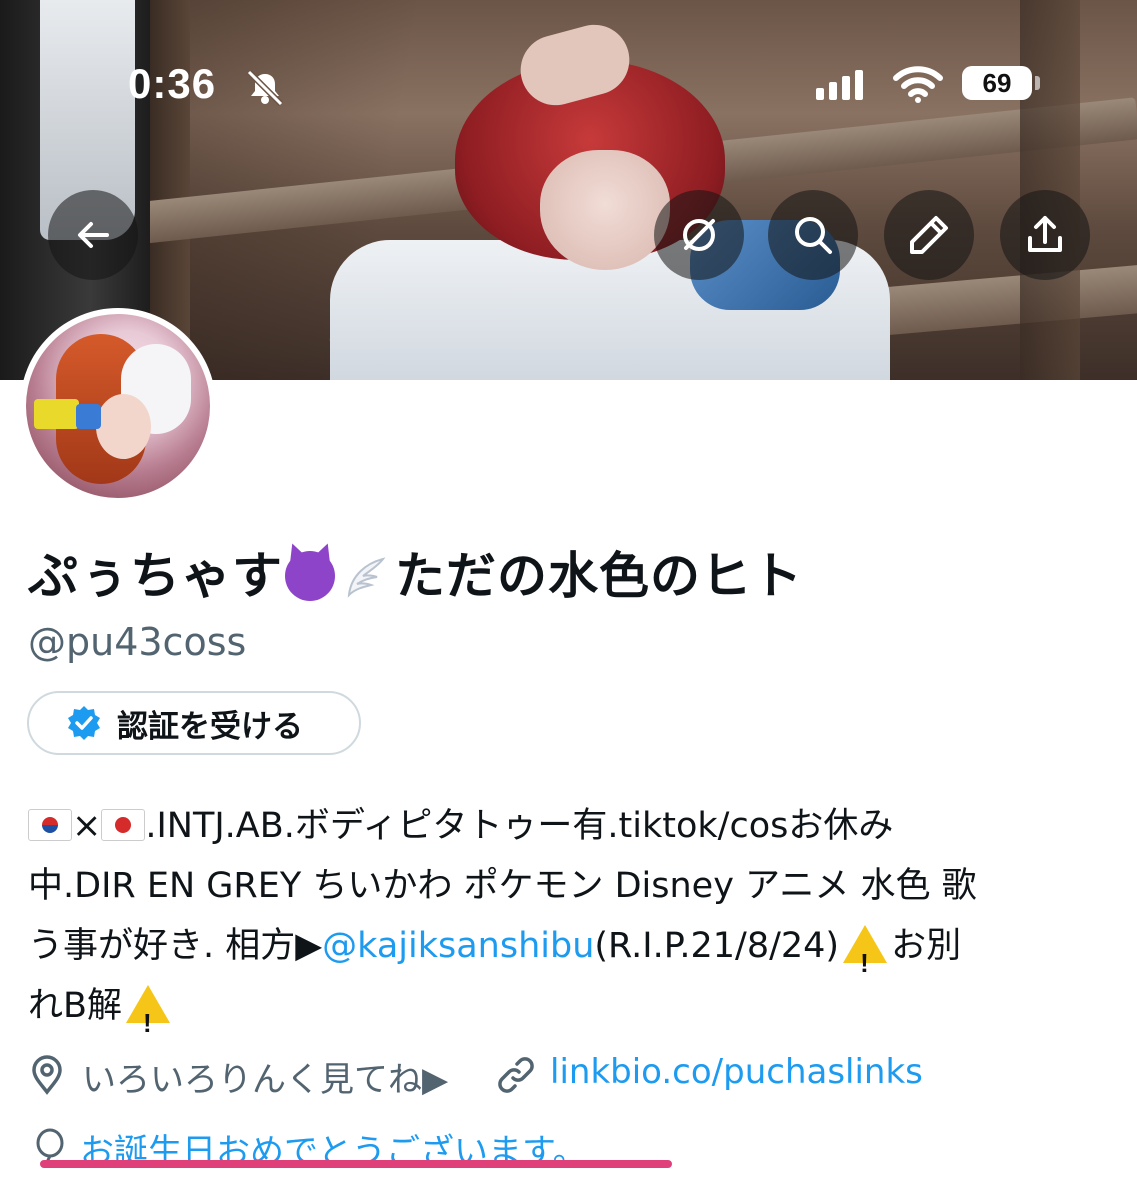  What do you see at coordinates (573, 1014) in the screenshot?
I see `bio-line-4: れB解` at bounding box center [573, 1014].